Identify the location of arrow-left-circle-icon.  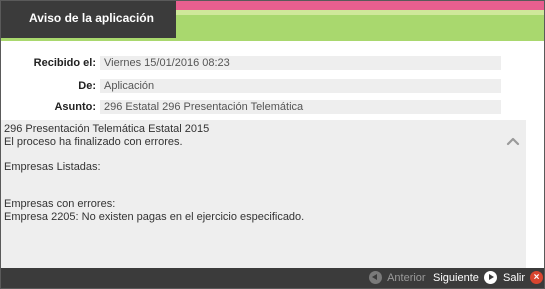
(375, 277).